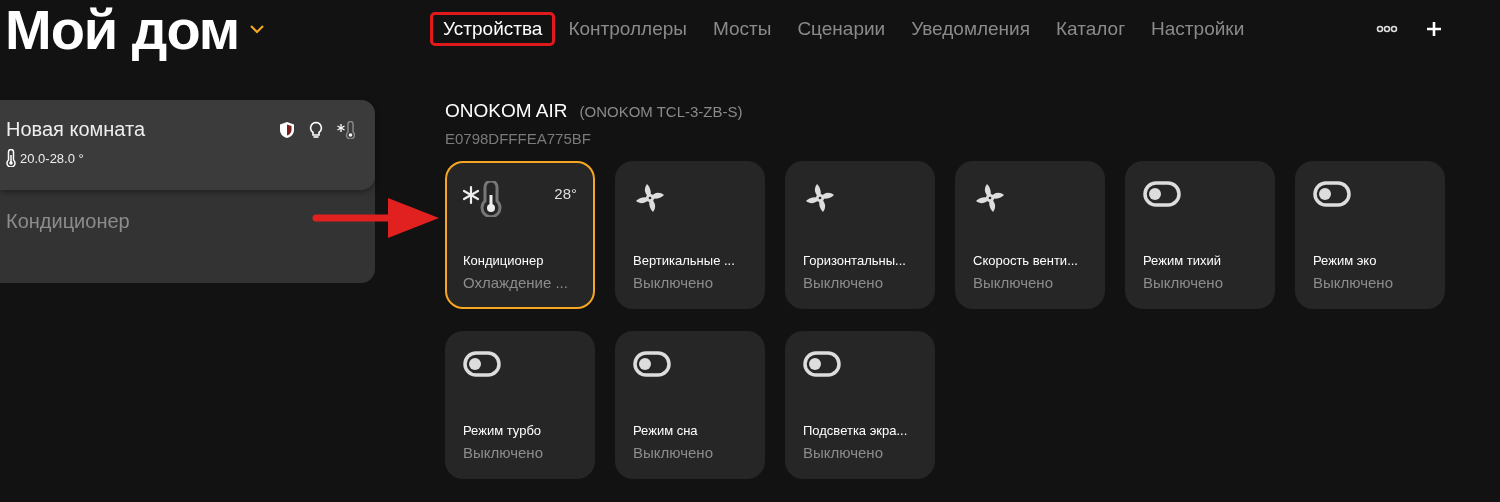 Image resolution: width=1500 pixels, height=502 pixels. What do you see at coordinates (1370, 235) in the screenshot?
I see `device-tile: Режим эко Выключено` at bounding box center [1370, 235].